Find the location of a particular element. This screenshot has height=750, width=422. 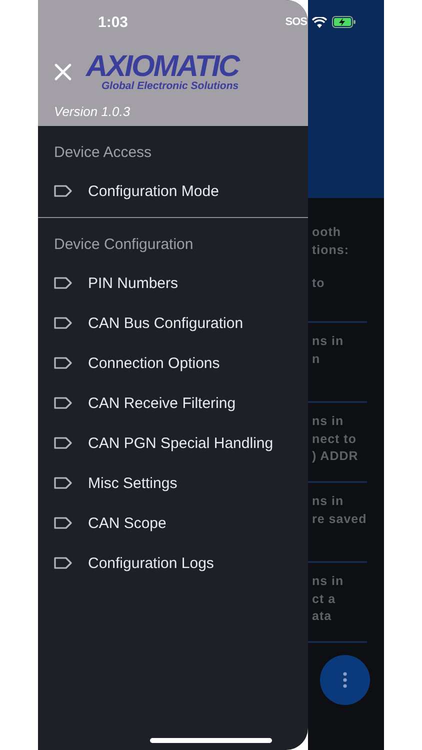

status-time: 1:03 is located at coordinates (113, 22).